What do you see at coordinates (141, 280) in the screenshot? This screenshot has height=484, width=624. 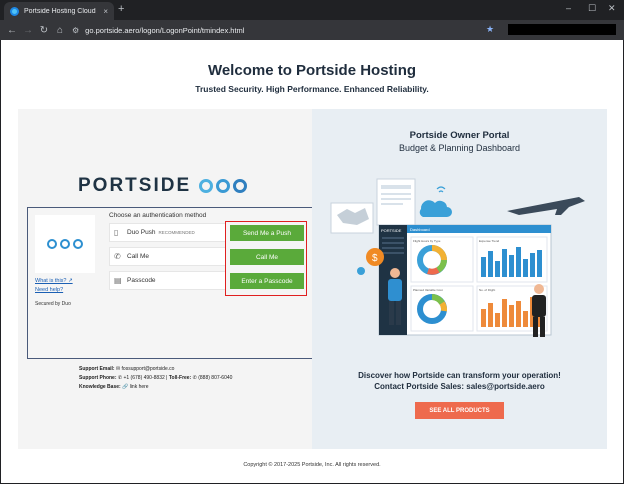 I see `method-label: Passcode` at bounding box center [141, 280].